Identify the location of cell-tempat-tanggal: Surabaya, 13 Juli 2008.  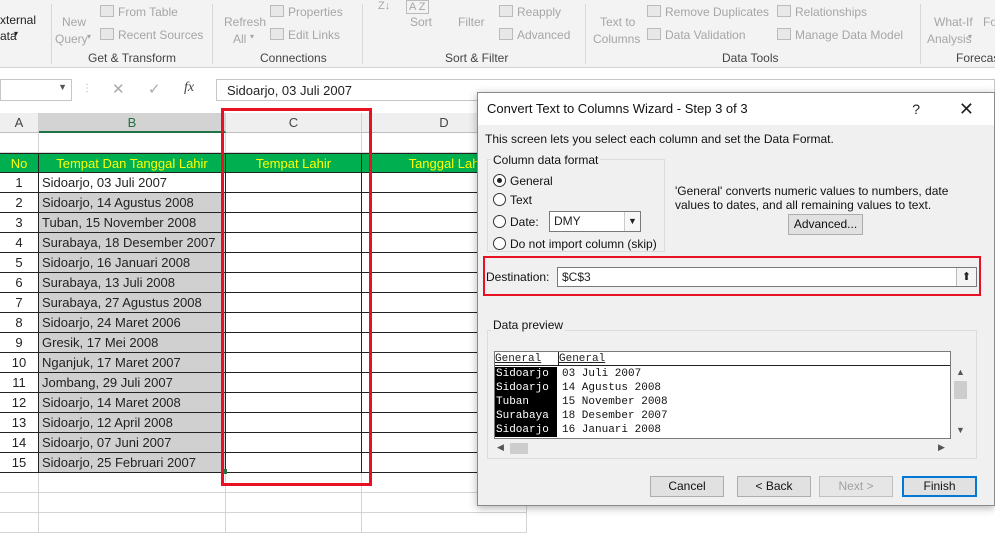
(132, 283).